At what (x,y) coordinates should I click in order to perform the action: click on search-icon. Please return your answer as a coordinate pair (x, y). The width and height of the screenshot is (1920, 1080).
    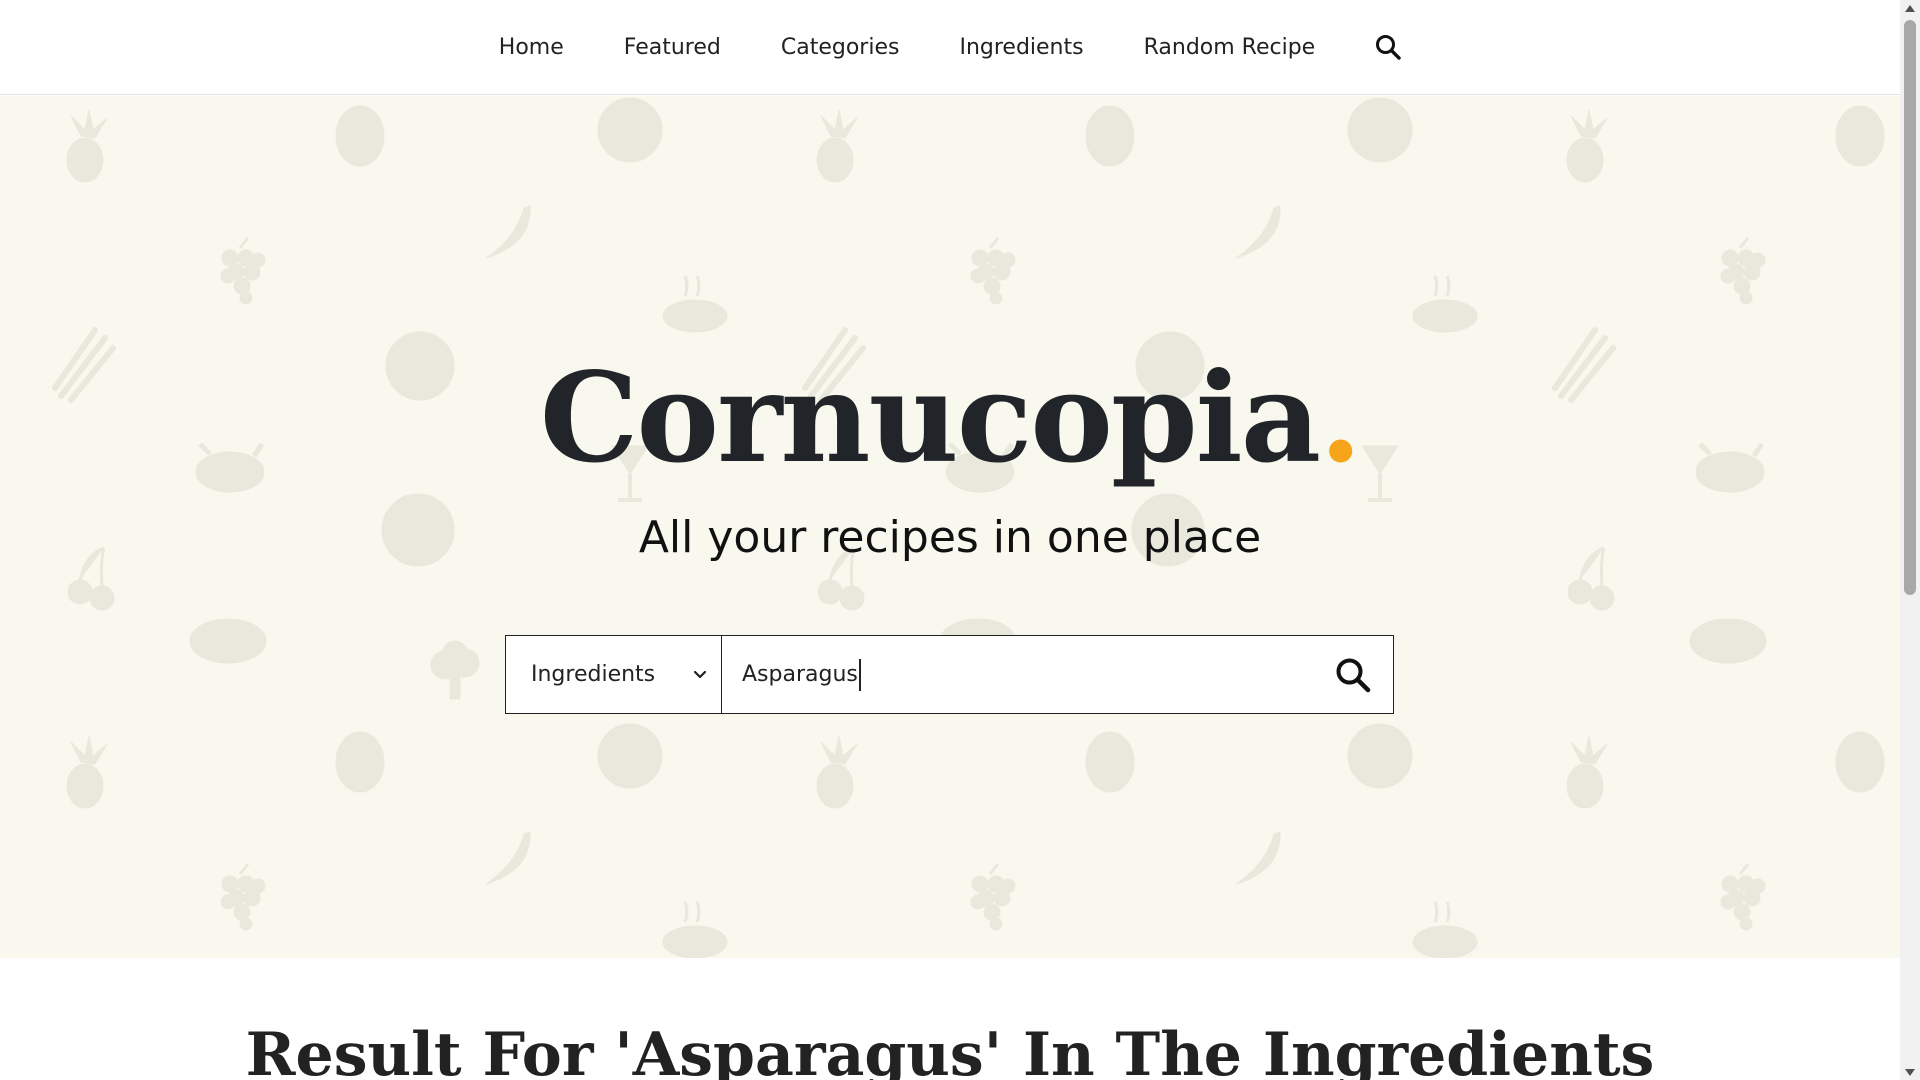
    Looking at the image, I should click on (1353, 675).